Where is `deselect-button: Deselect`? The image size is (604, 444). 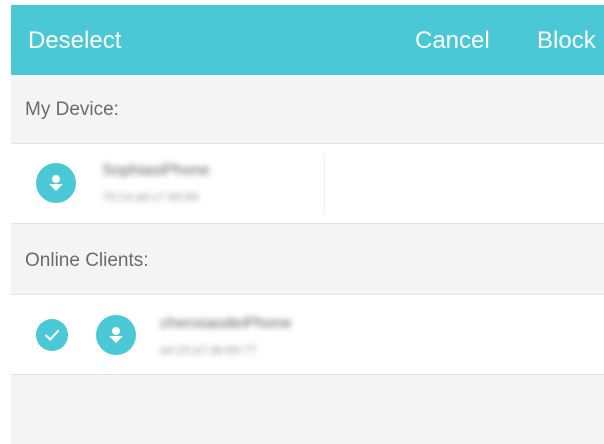 deselect-button: Deselect is located at coordinates (74, 41).